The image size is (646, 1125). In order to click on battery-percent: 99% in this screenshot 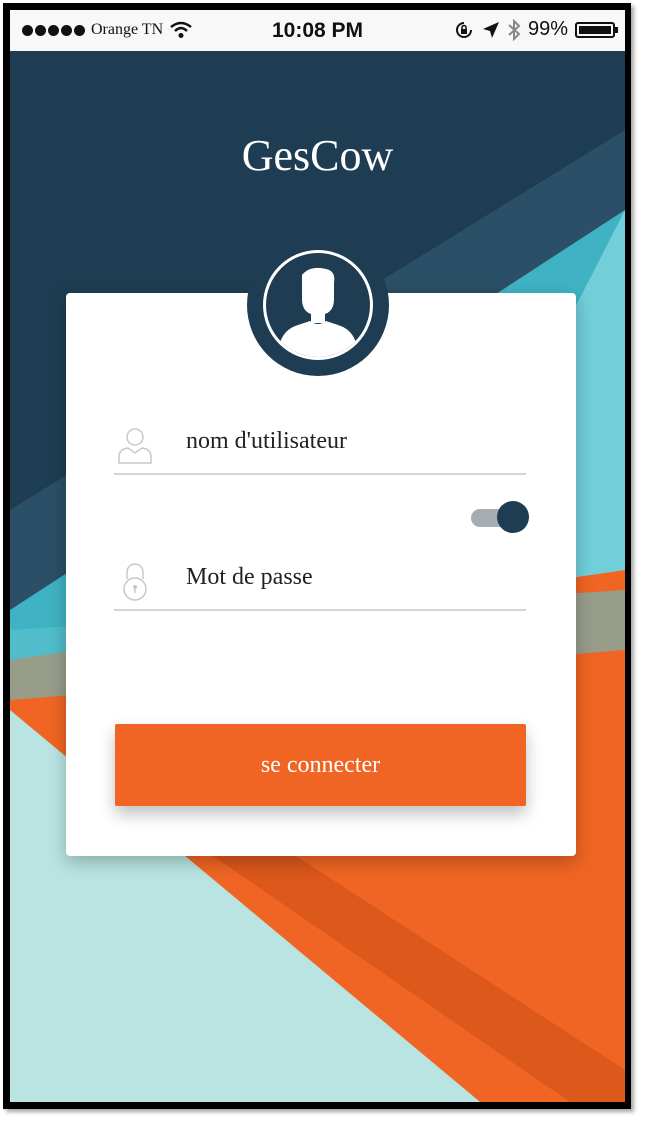, I will do `click(547, 29)`.